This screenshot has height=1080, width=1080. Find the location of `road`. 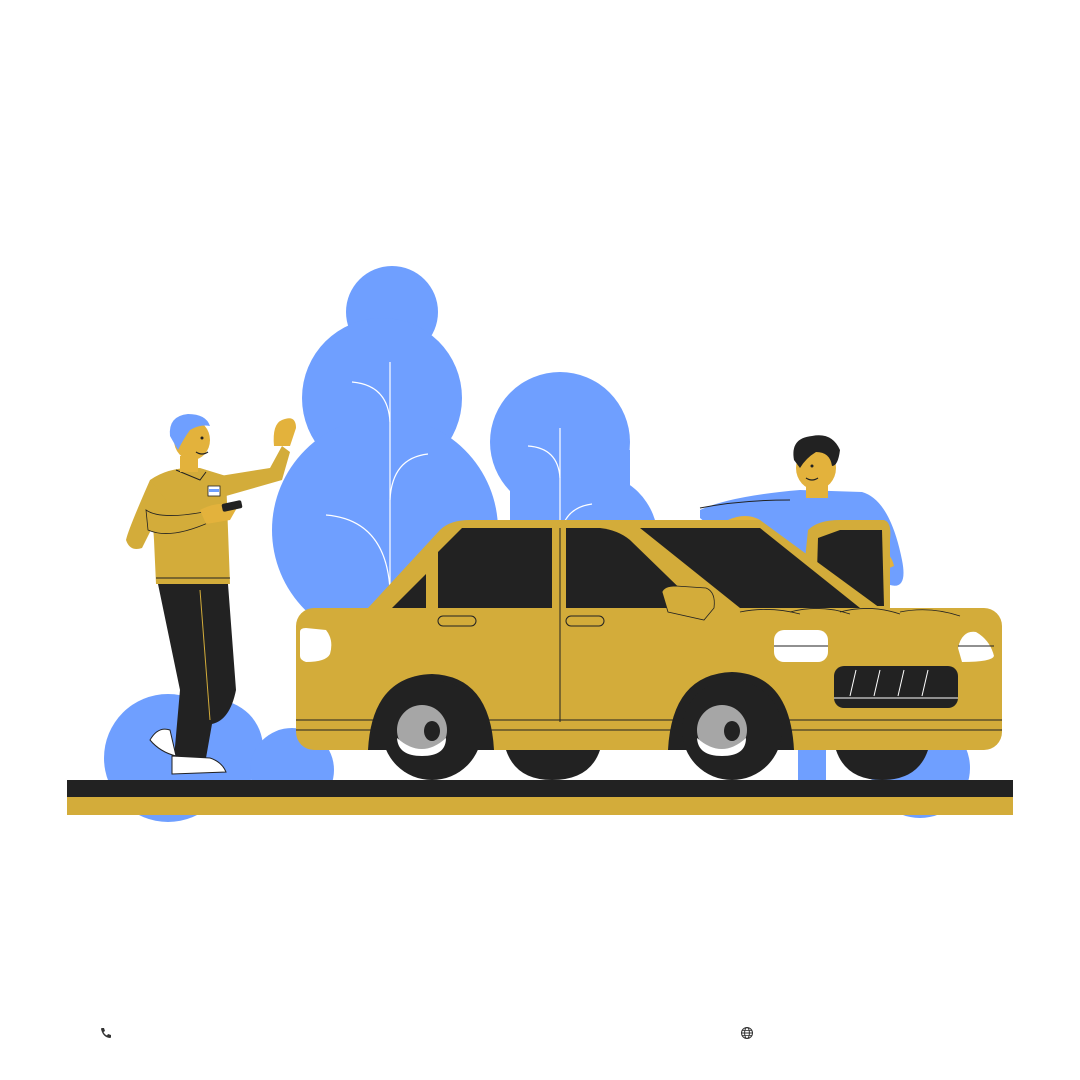

road is located at coordinates (540, 797).